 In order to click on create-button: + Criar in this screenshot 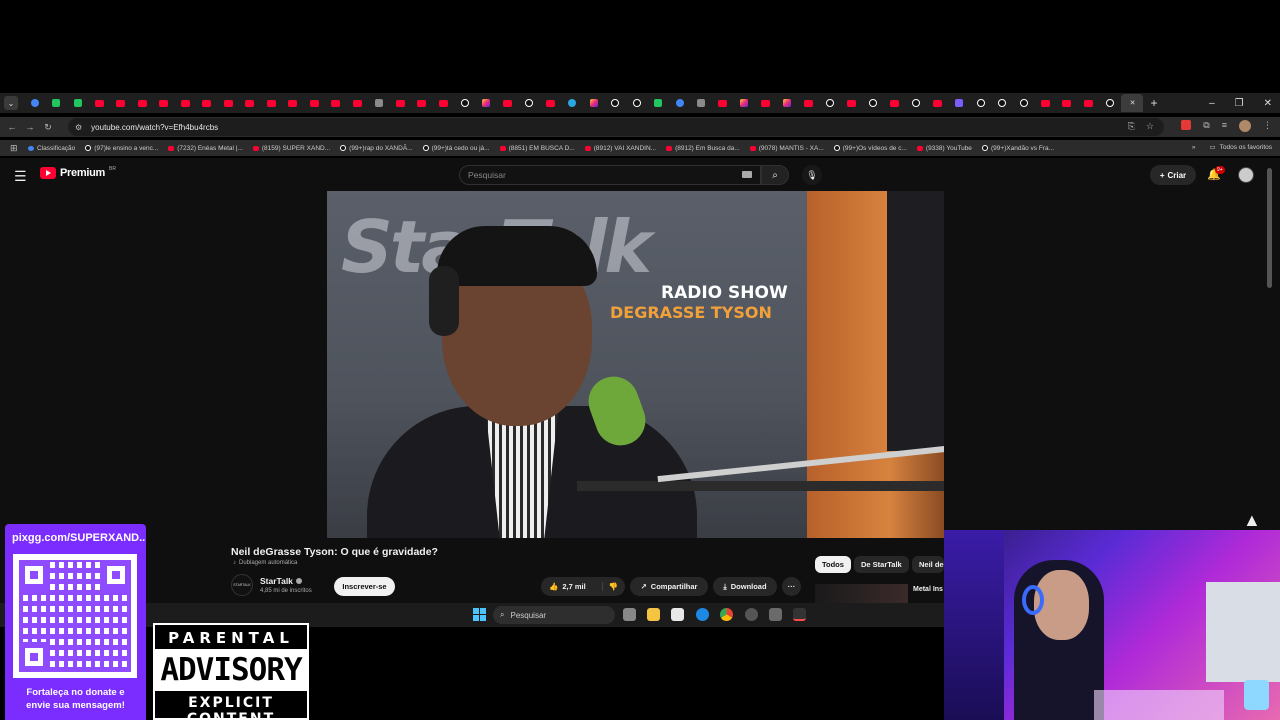, I will do `click(1173, 175)`.